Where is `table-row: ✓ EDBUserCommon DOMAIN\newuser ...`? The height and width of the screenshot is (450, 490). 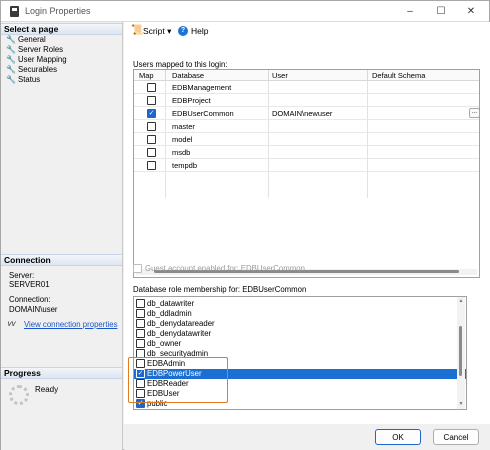 table-row: ✓ EDBUserCommon DOMAIN\newuser ... is located at coordinates (306, 113).